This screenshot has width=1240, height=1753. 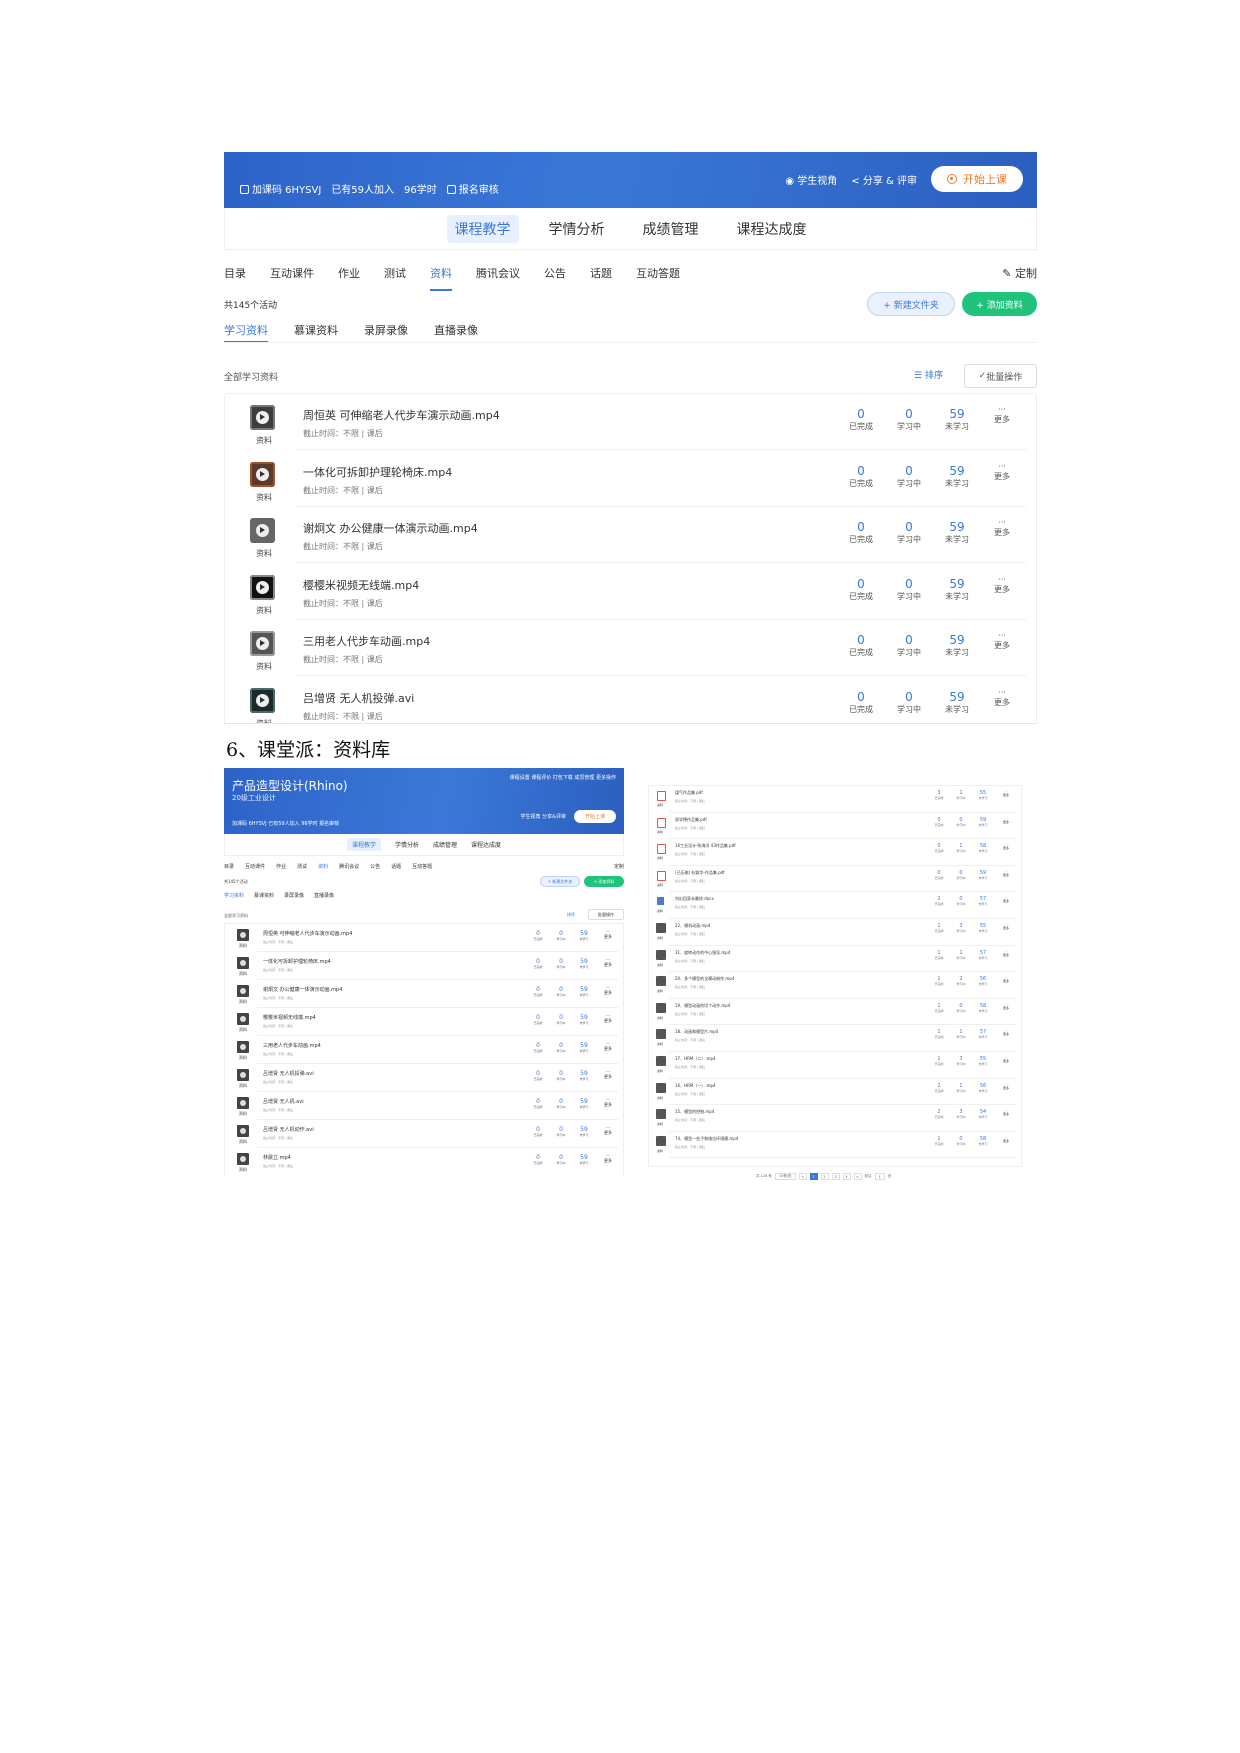 What do you see at coordinates (544, 816) in the screenshot?
I see `roles-small: 学生视角 分享&评审` at bounding box center [544, 816].